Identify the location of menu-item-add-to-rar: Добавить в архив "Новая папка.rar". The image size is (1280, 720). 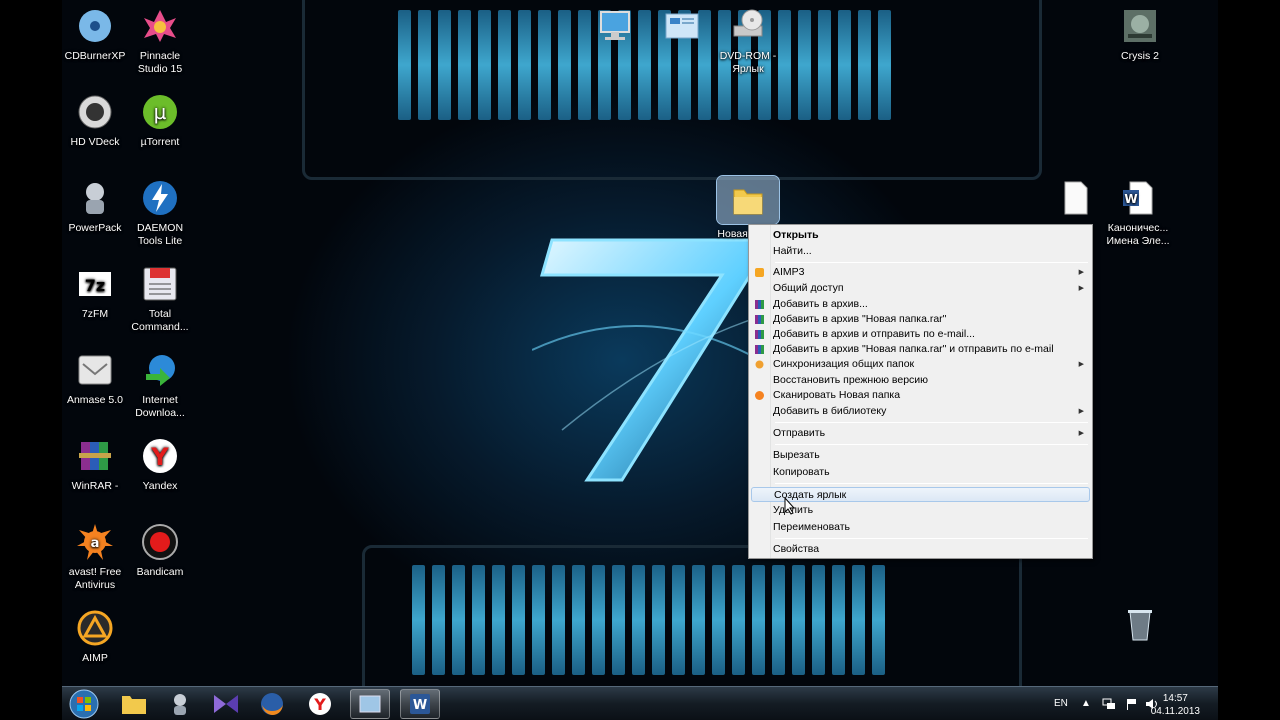
(920, 319).